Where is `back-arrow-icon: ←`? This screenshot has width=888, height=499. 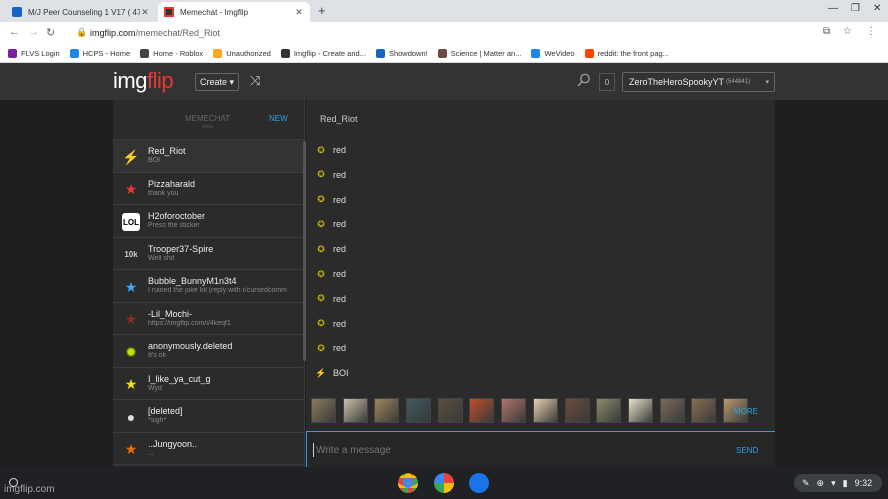
back-arrow-icon: ← is located at coordinates (14, 32).